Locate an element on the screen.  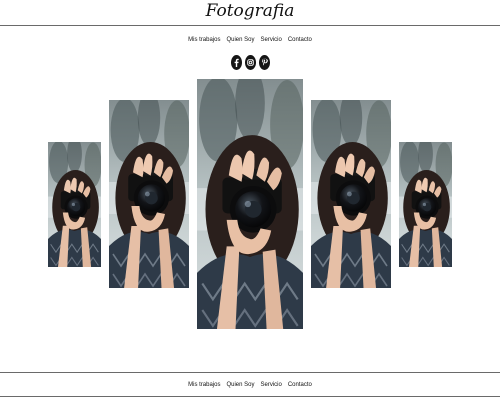
footer-nav: Mis trabajos Quien Soy Servicio Contacto is located at coordinates (250, 385).